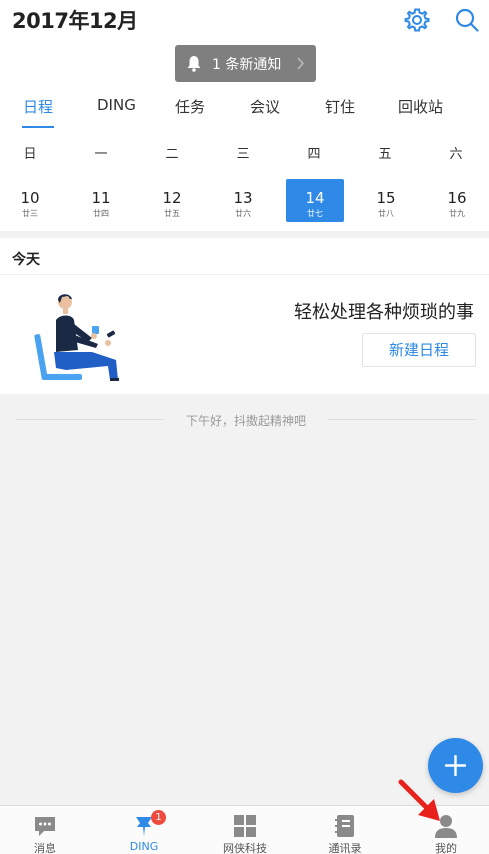 This screenshot has height=854, width=489. I want to click on nav-label: 网侠科技, so click(245, 848).